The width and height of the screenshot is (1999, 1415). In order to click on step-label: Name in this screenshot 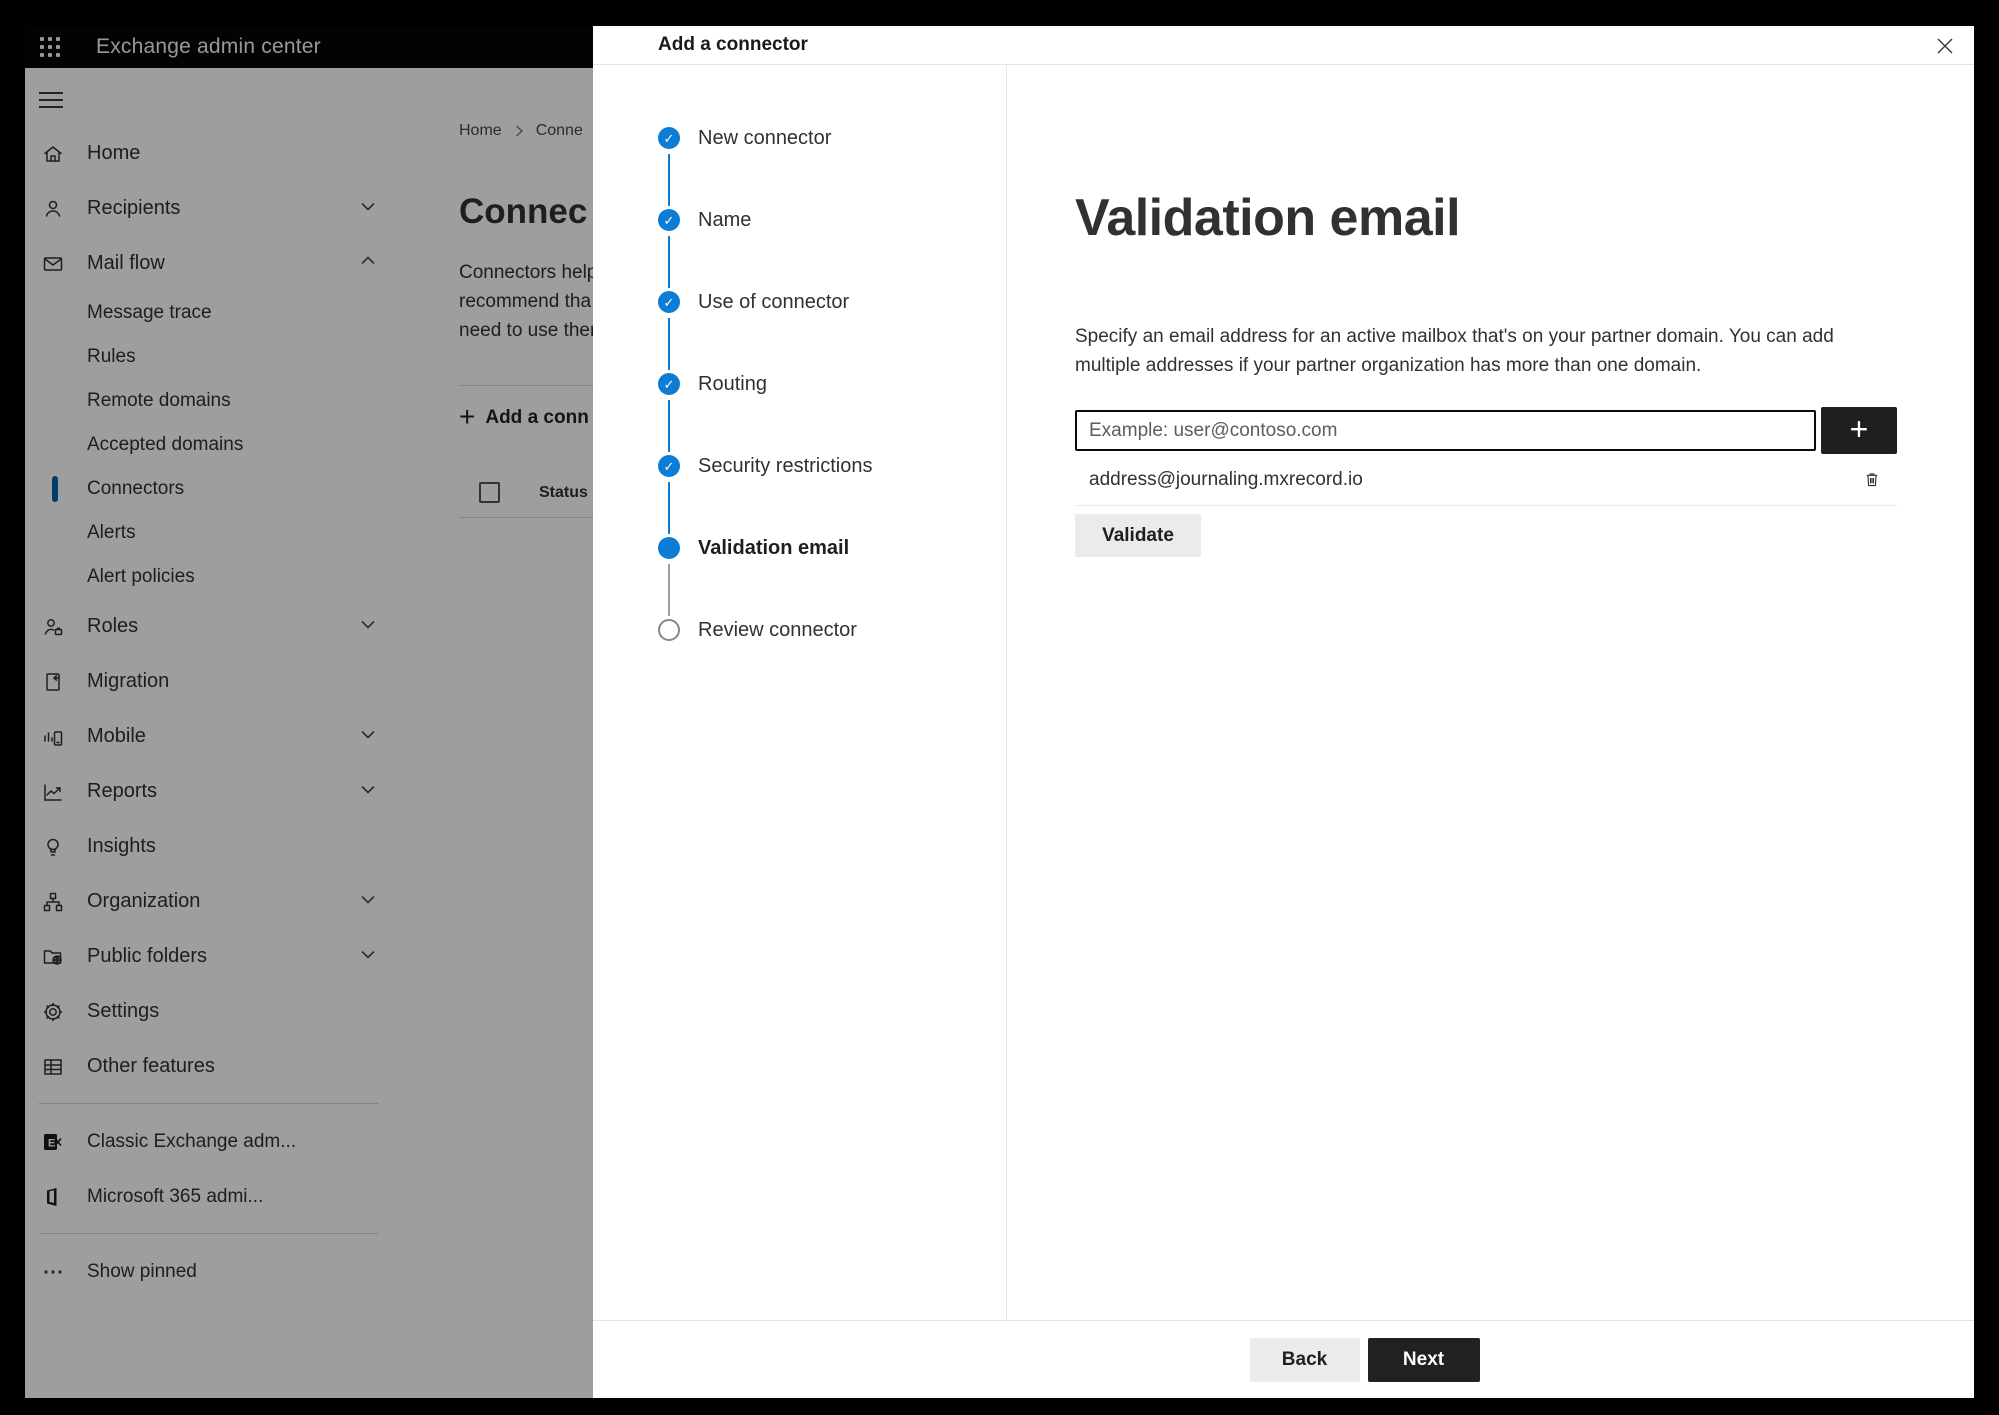, I will do `click(725, 220)`.